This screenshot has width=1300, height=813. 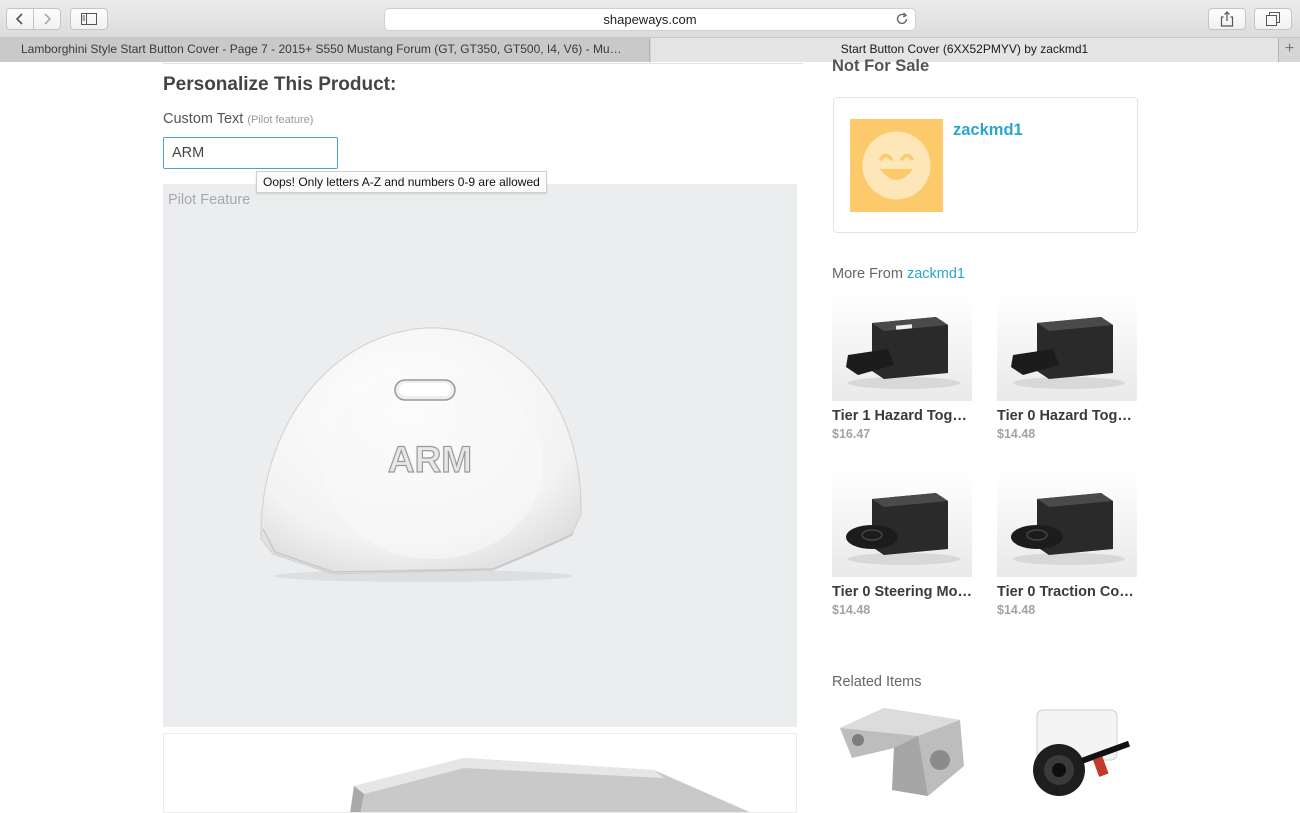 I want to click on pilot-feature-note: (Pilot feature), so click(x=280, y=120).